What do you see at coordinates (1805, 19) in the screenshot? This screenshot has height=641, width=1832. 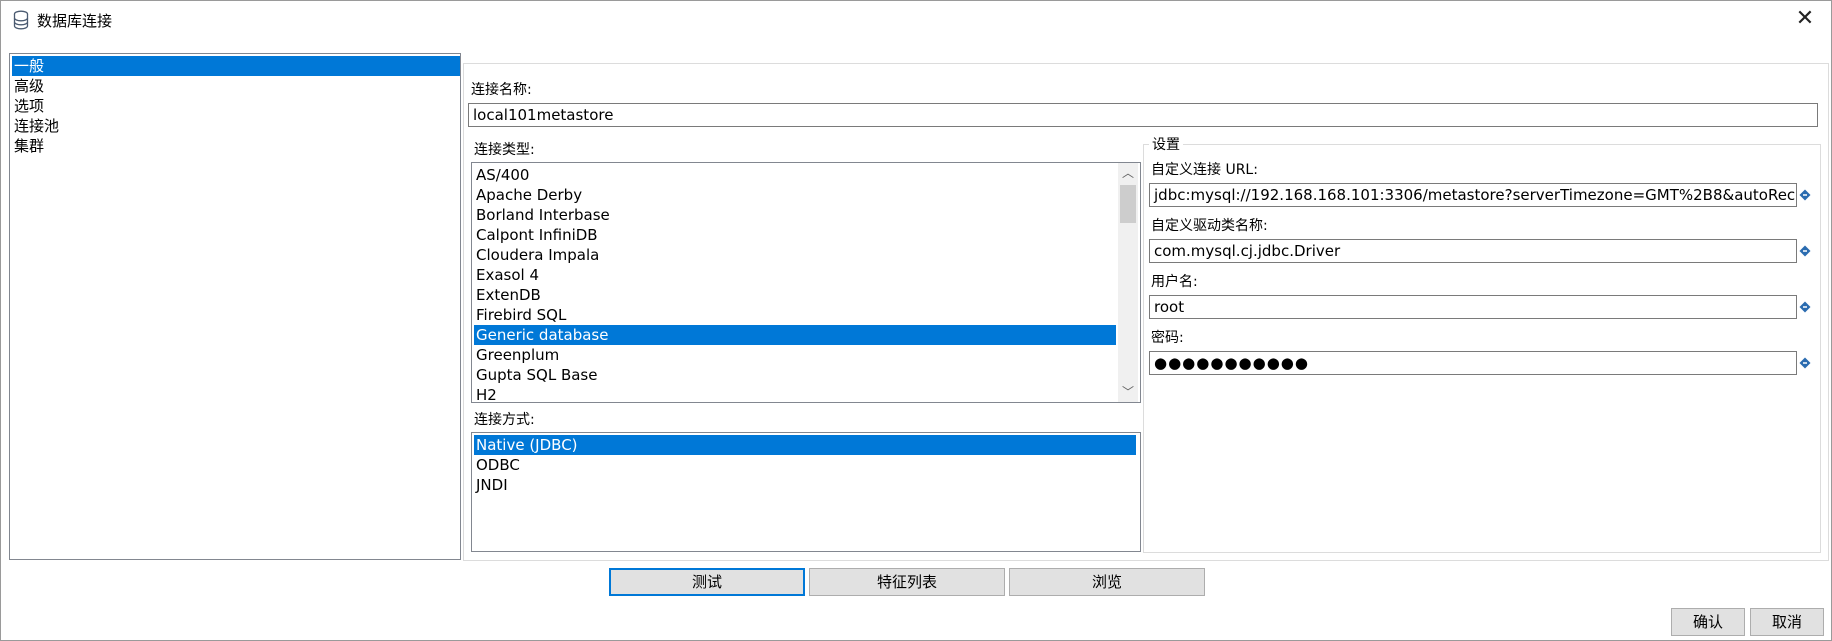 I see `close-icon: ✕` at bounding box center [1805, 19].